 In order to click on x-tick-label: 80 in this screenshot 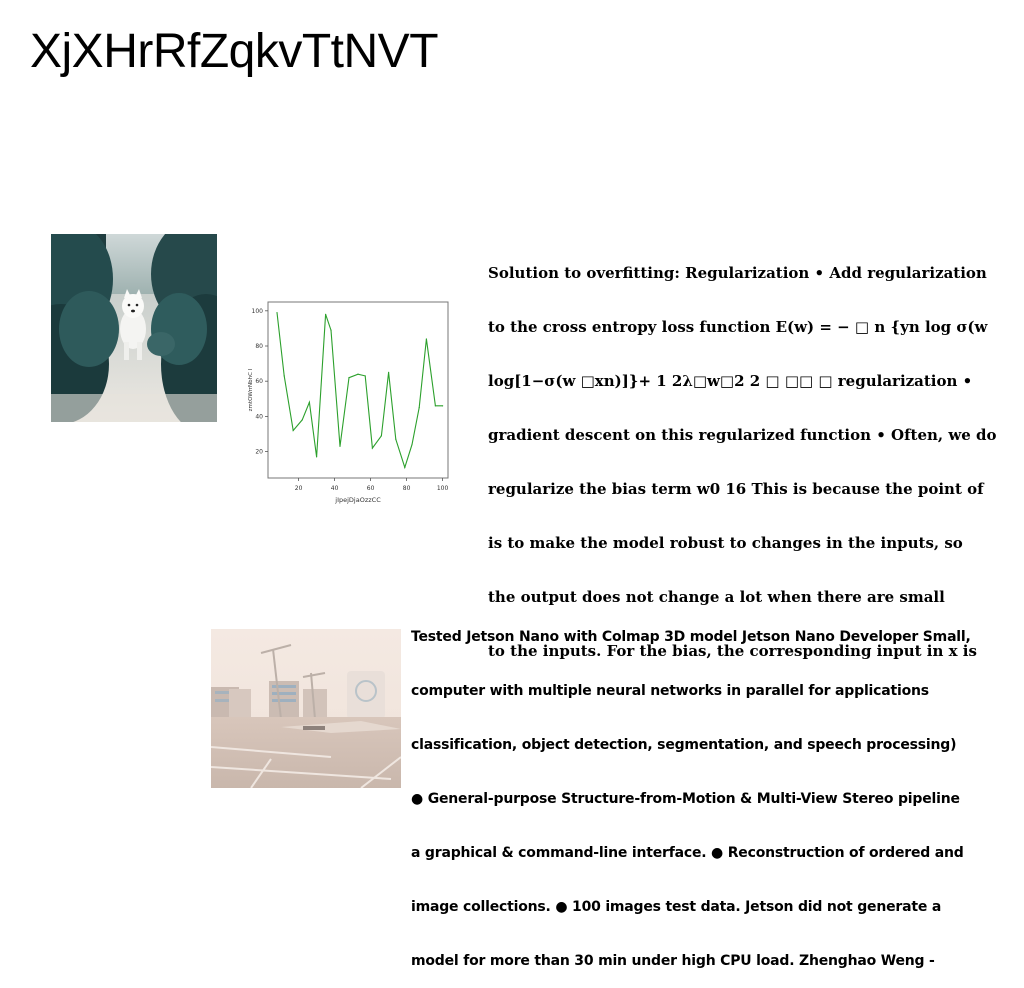, I will do `click(407, 488)`.